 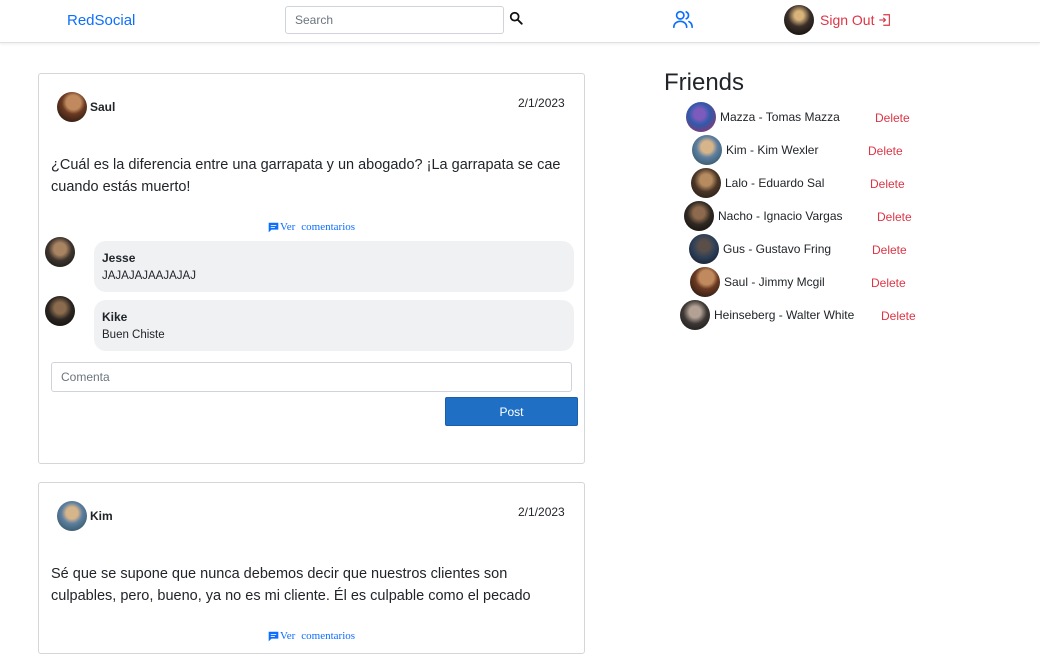 What do you see at coordinates (799, 20) in the screenshot?
I see `user-avatar` at bounding box center [799, 20].